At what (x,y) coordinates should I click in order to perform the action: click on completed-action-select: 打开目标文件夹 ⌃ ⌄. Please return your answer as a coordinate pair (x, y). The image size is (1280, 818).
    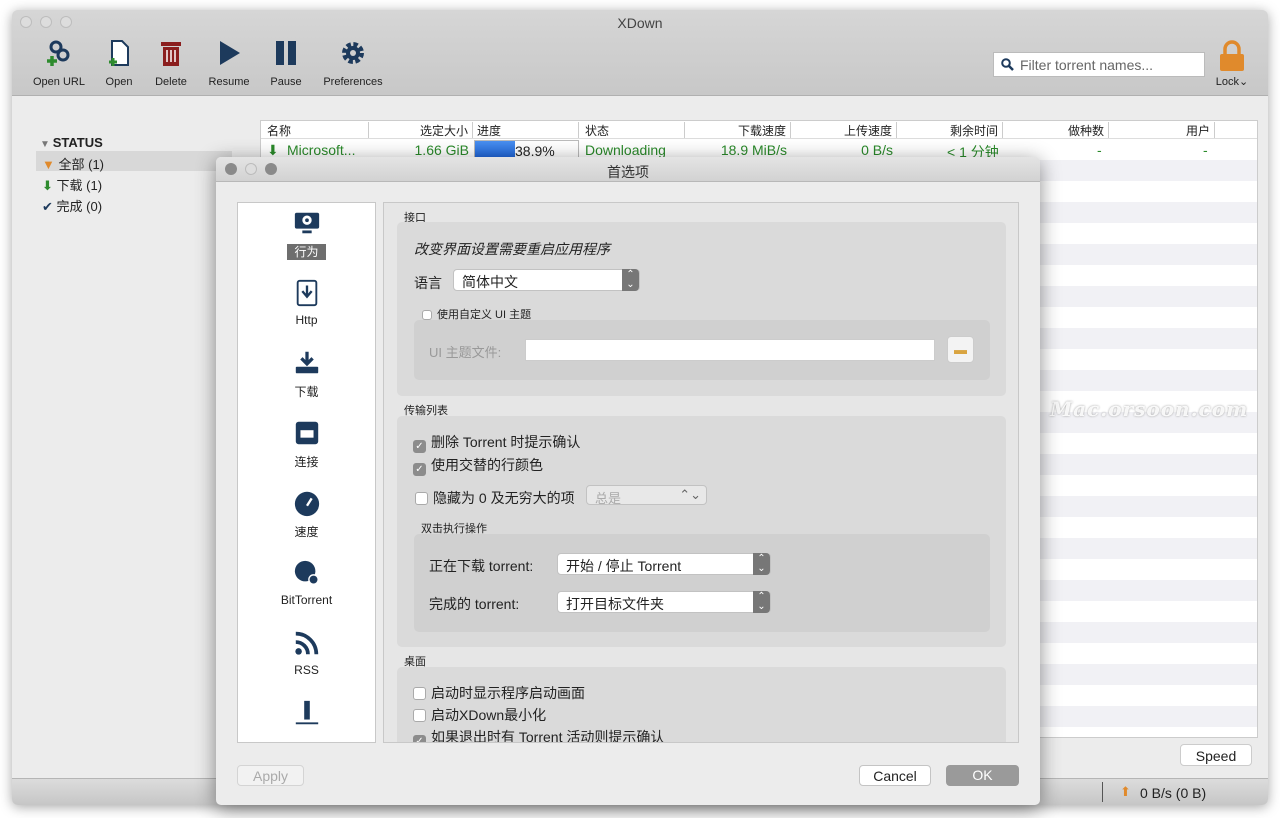
    Looking at the image, I should click on (664, 602).